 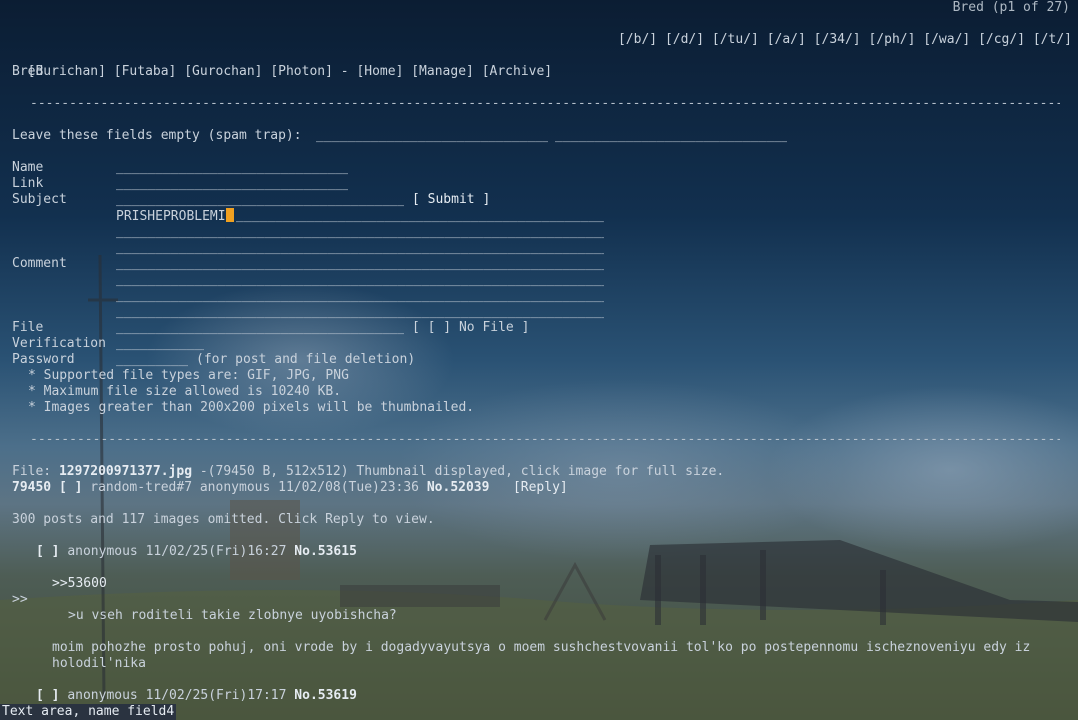 What do you see at coordinates (232, 168) in the screenshot?
I see `name-input` at bounding box center [232, 168].